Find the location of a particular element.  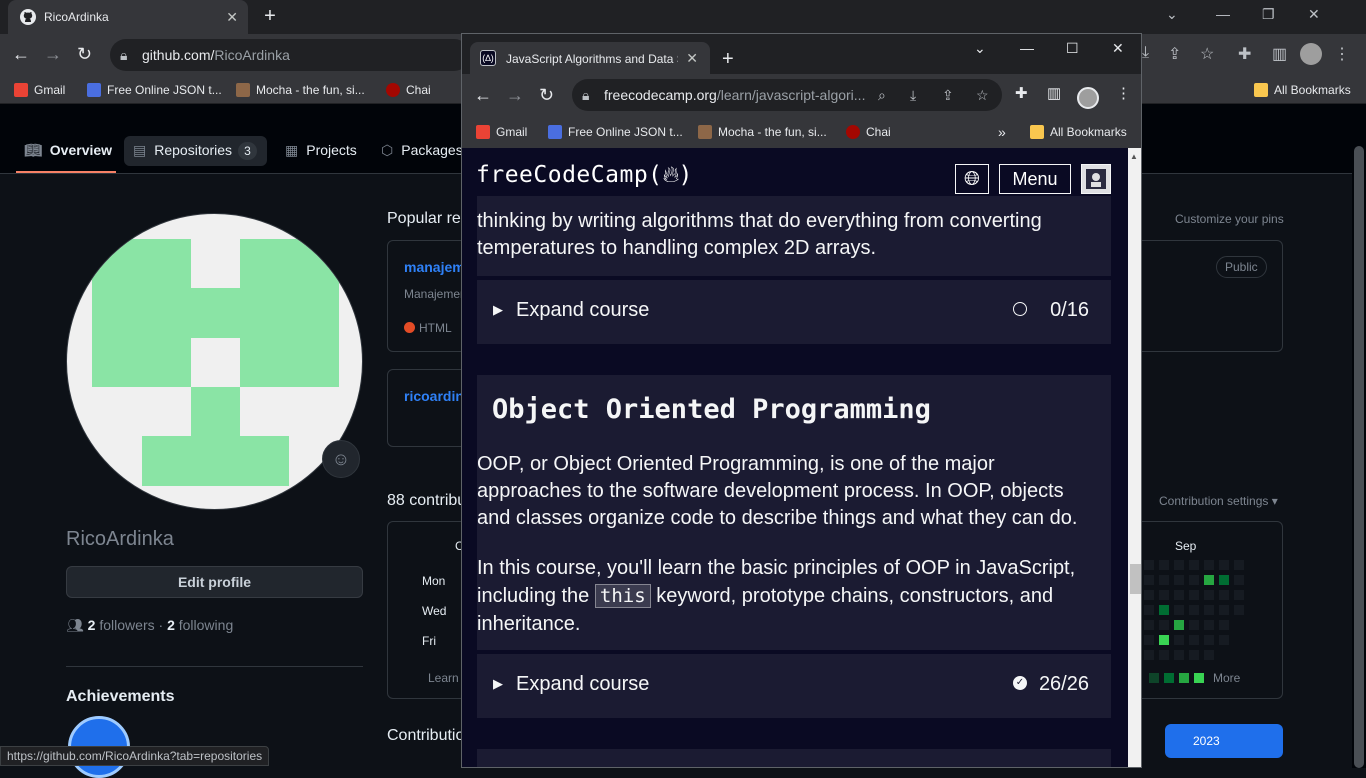

tab-label: Repositories is located at coordinates (193, 150).